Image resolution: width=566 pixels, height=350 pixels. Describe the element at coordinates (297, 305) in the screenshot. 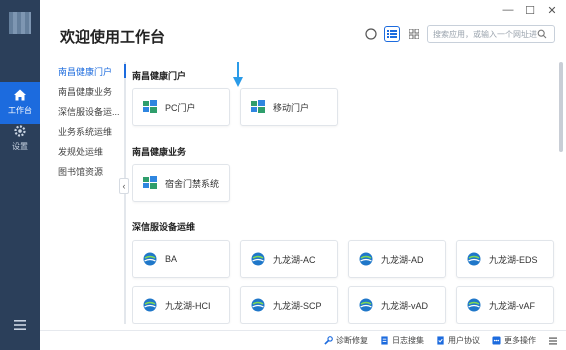

I see `app-card-label: 九龙湖-SCP` at that location.